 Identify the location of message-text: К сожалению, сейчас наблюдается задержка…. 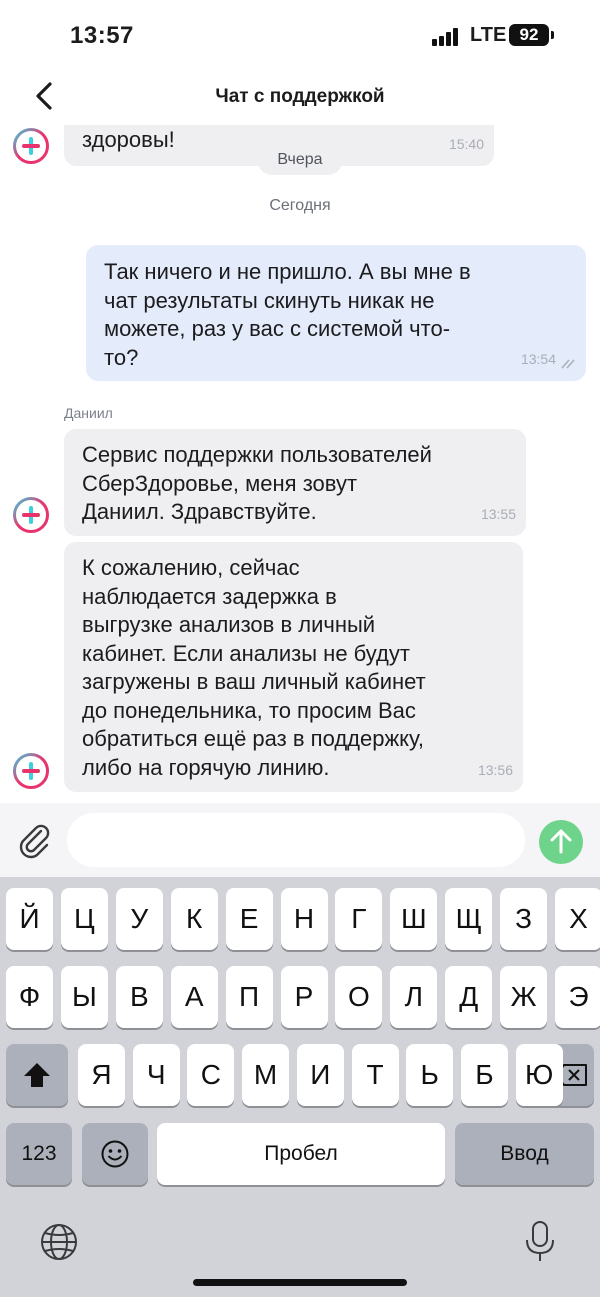
(254, 667).